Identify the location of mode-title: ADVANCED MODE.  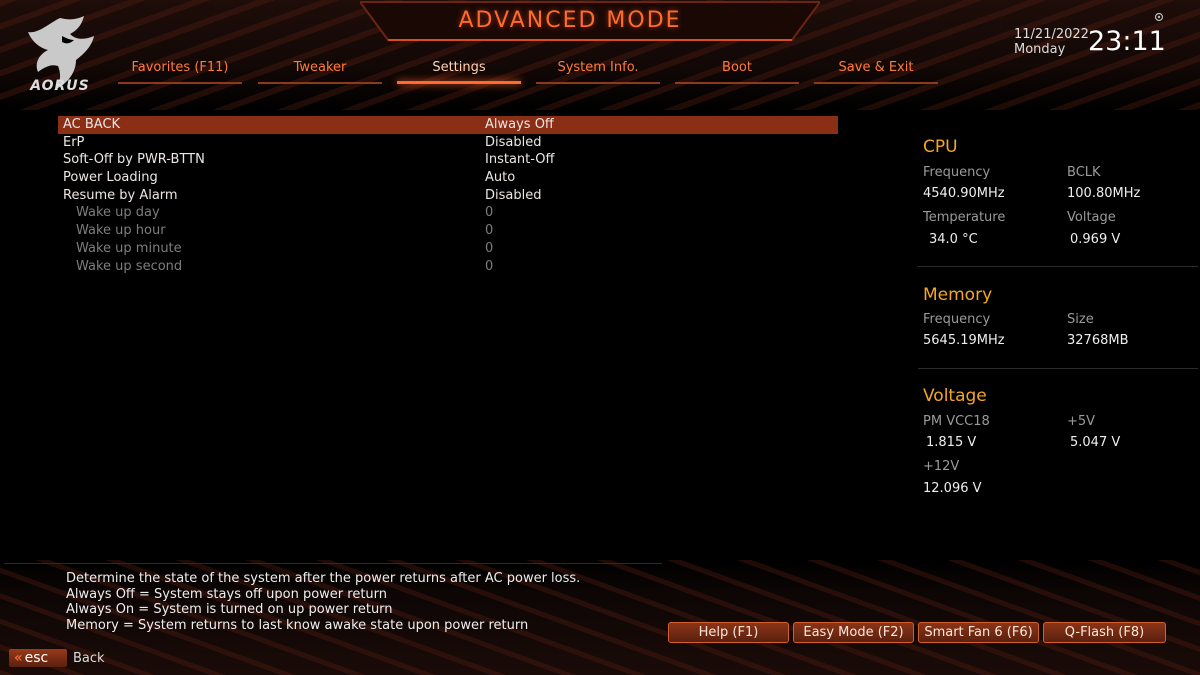
(570, 20).